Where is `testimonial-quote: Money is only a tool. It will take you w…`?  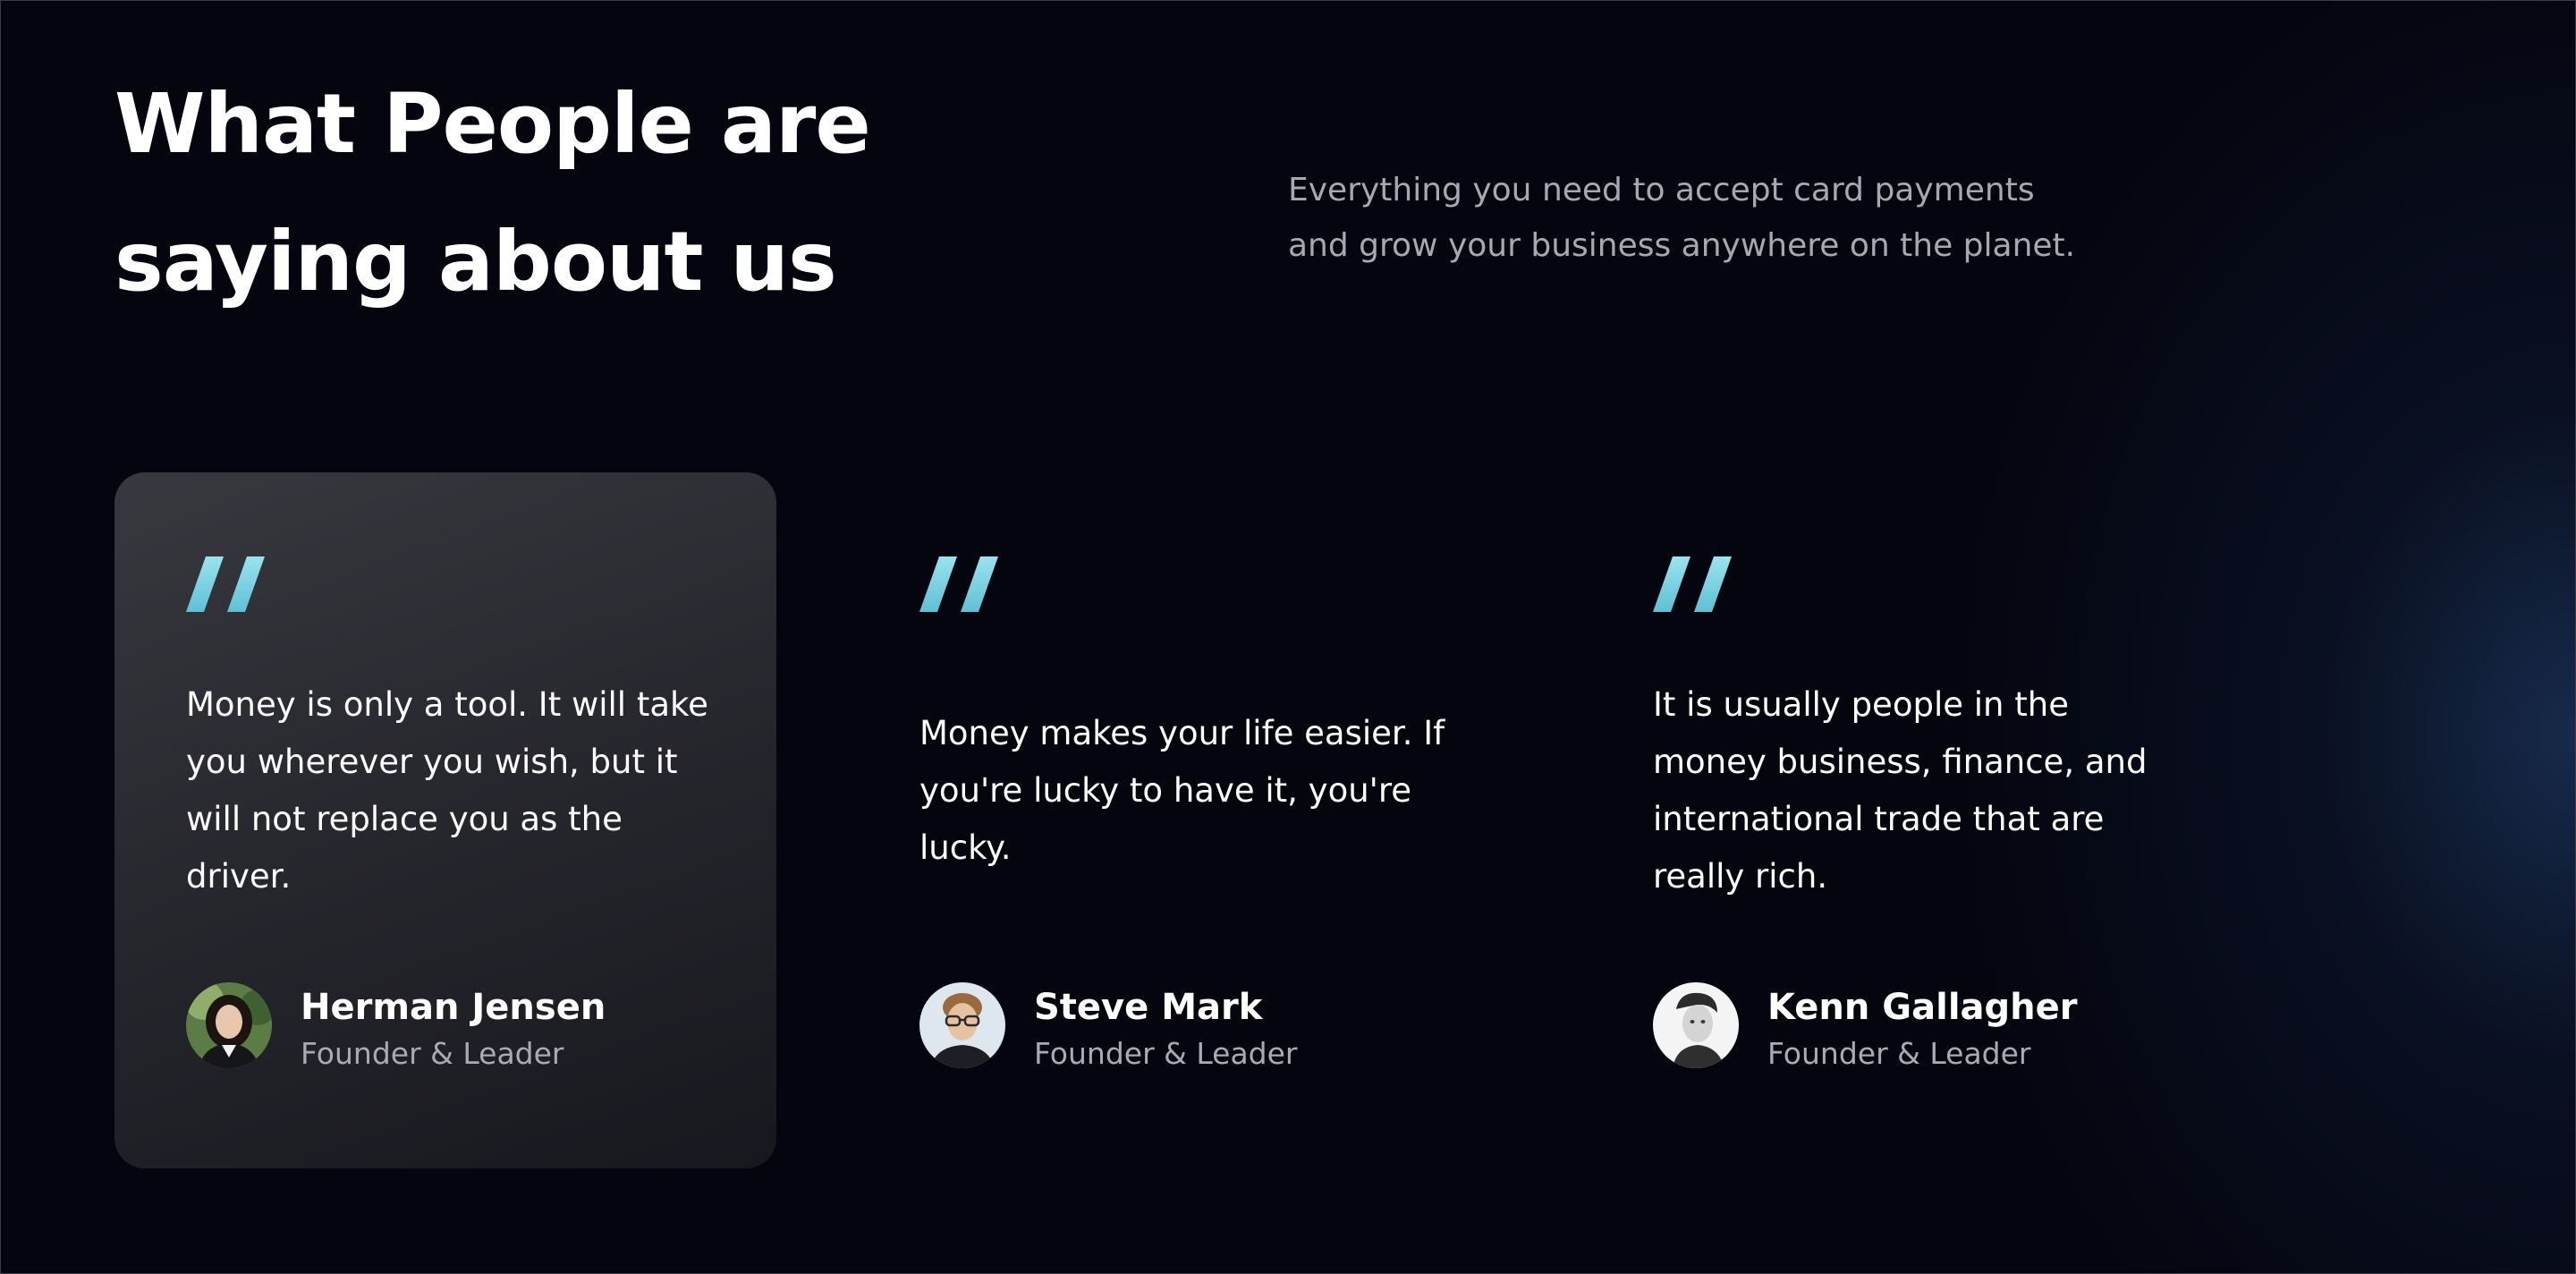 testimonial-quote: Money is only a tool. It will take you w… is located at coordinates (447, 790).